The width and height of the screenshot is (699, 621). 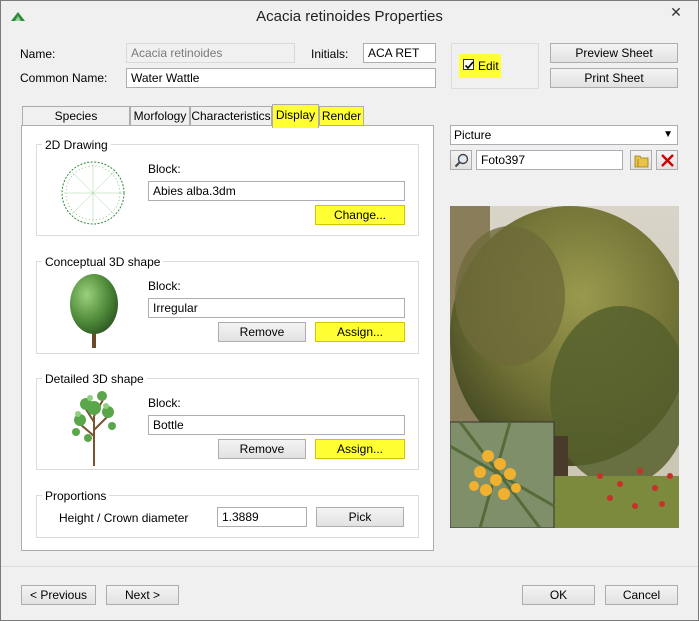 I want to click on title-bar: Acacia retinoides Properties ✕, so click(x=349, y=16).